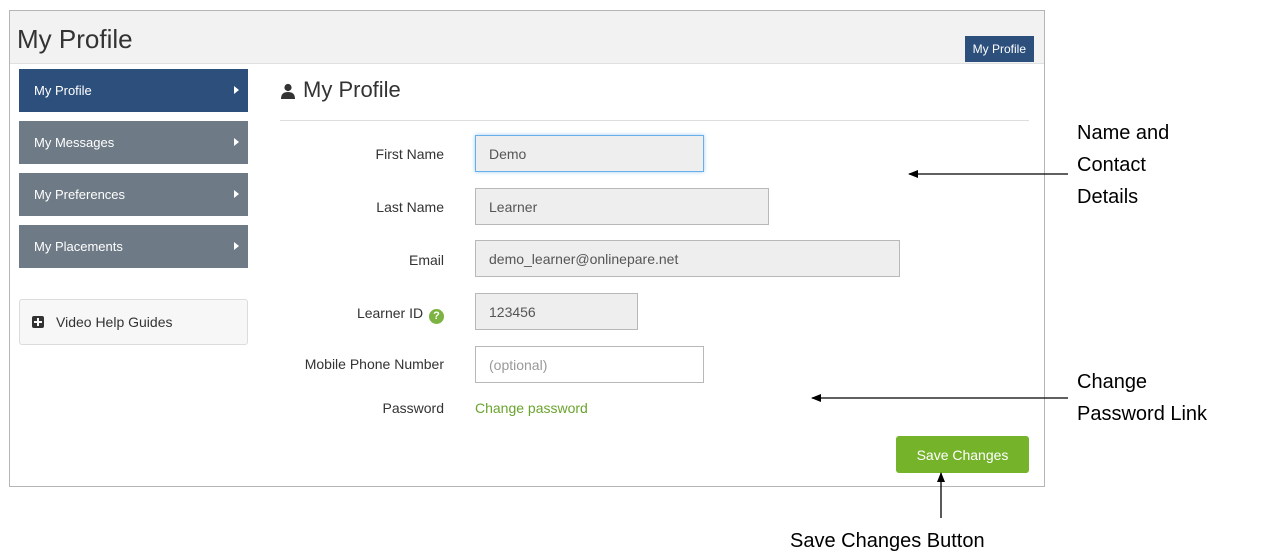 The image size is (1262, 559). What do you see at coordinates (939, 344) in the screenshot?
I see `annotation-arrows` at bounding box center [939, 344].